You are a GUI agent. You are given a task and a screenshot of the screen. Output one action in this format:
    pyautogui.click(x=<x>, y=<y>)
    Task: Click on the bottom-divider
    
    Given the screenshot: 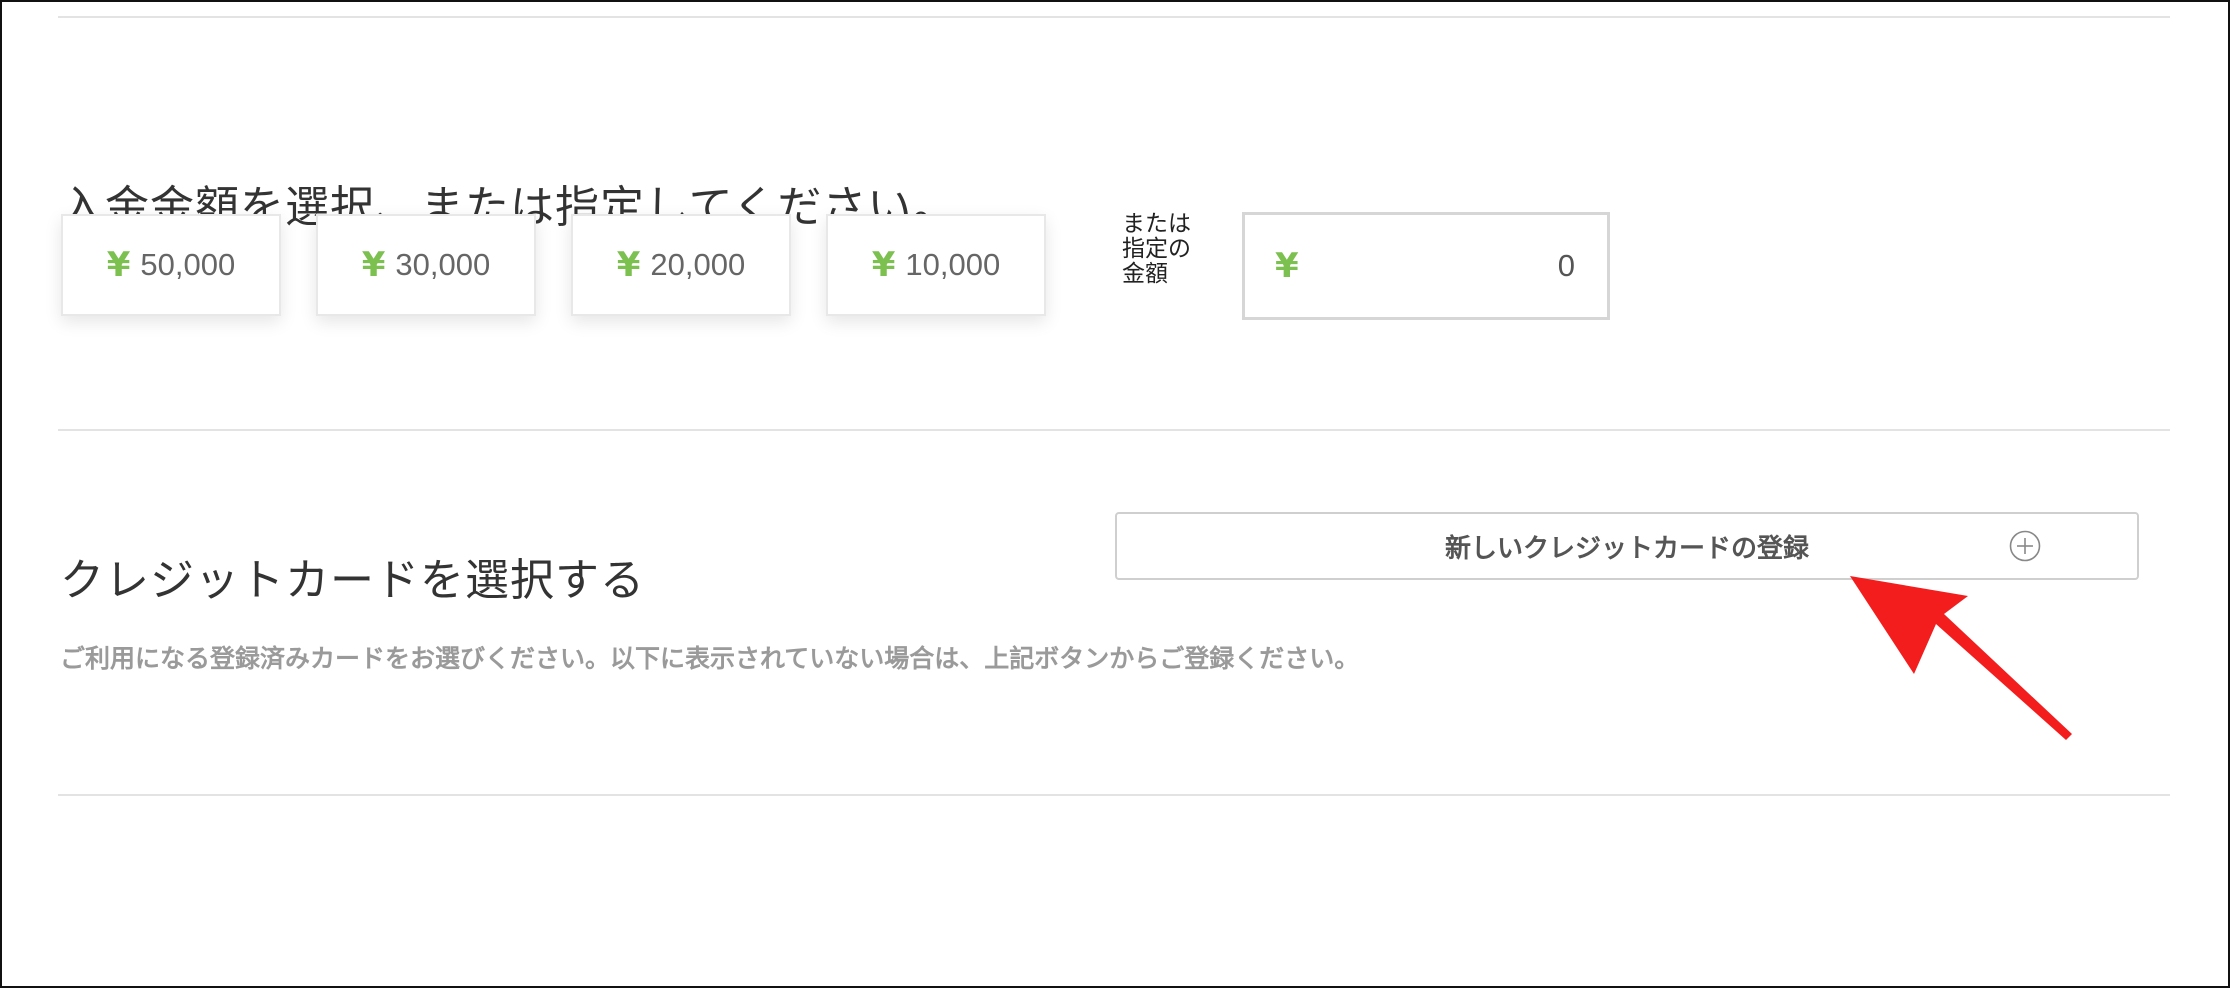 What is the action you would take?
    pyautogui.click(x=1114, y=795)
    